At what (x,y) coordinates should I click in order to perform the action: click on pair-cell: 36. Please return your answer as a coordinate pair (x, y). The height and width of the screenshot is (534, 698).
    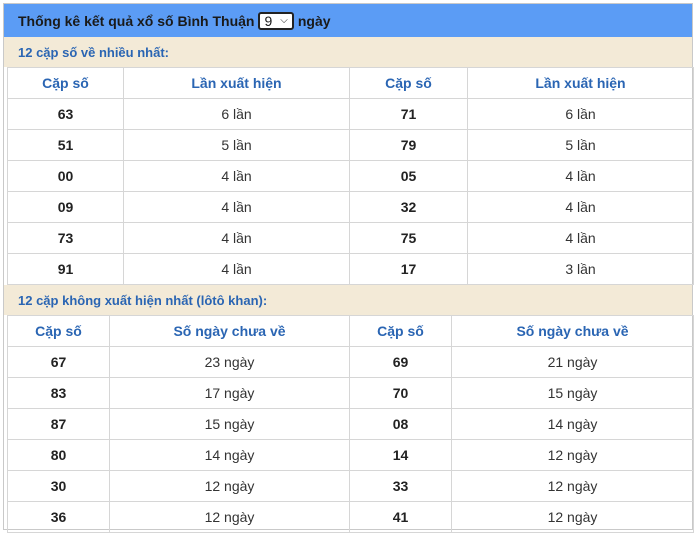
    Looking at the image, I should click on (58, 517).